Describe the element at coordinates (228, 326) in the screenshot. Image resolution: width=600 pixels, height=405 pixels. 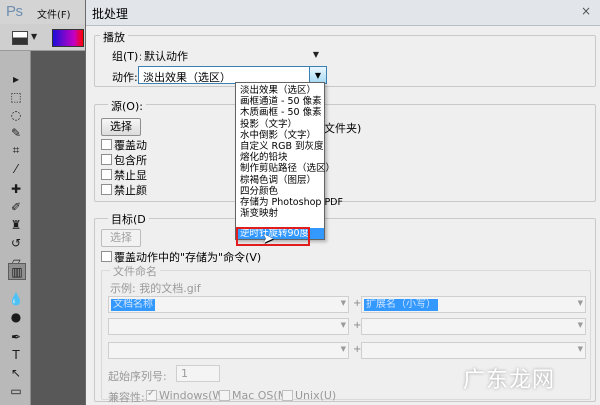
I see `naming-field-3: ▼` at that location.